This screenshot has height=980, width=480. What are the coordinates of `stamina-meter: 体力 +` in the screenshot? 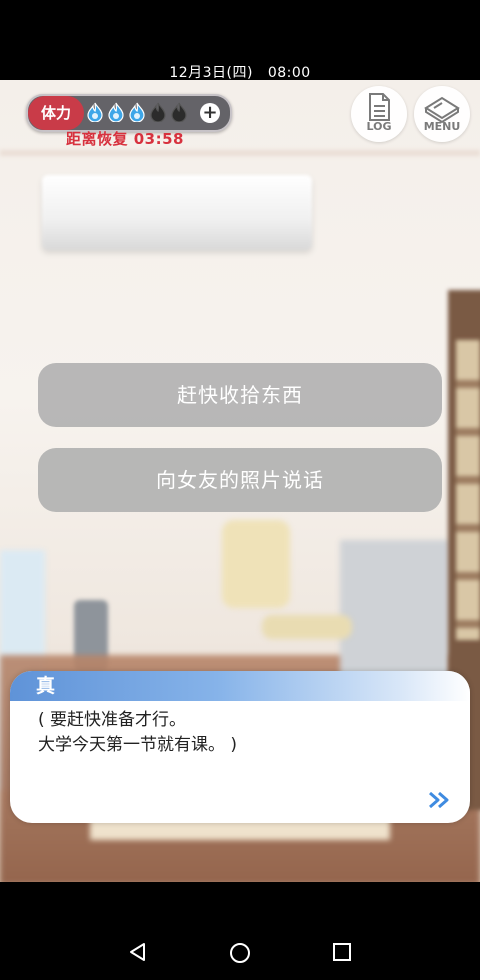 It's located at (129, 113).